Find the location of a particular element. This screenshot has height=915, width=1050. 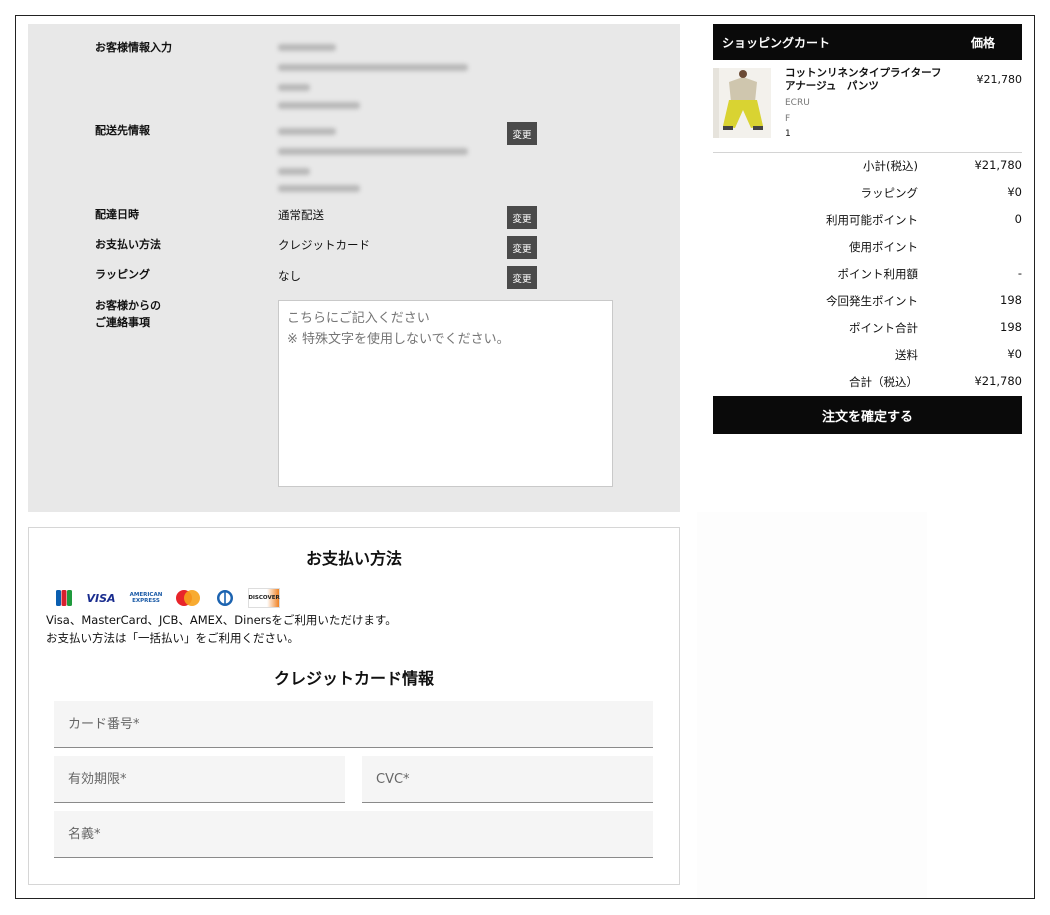

customer-phone-blurred is located at coordinates (319, 105).